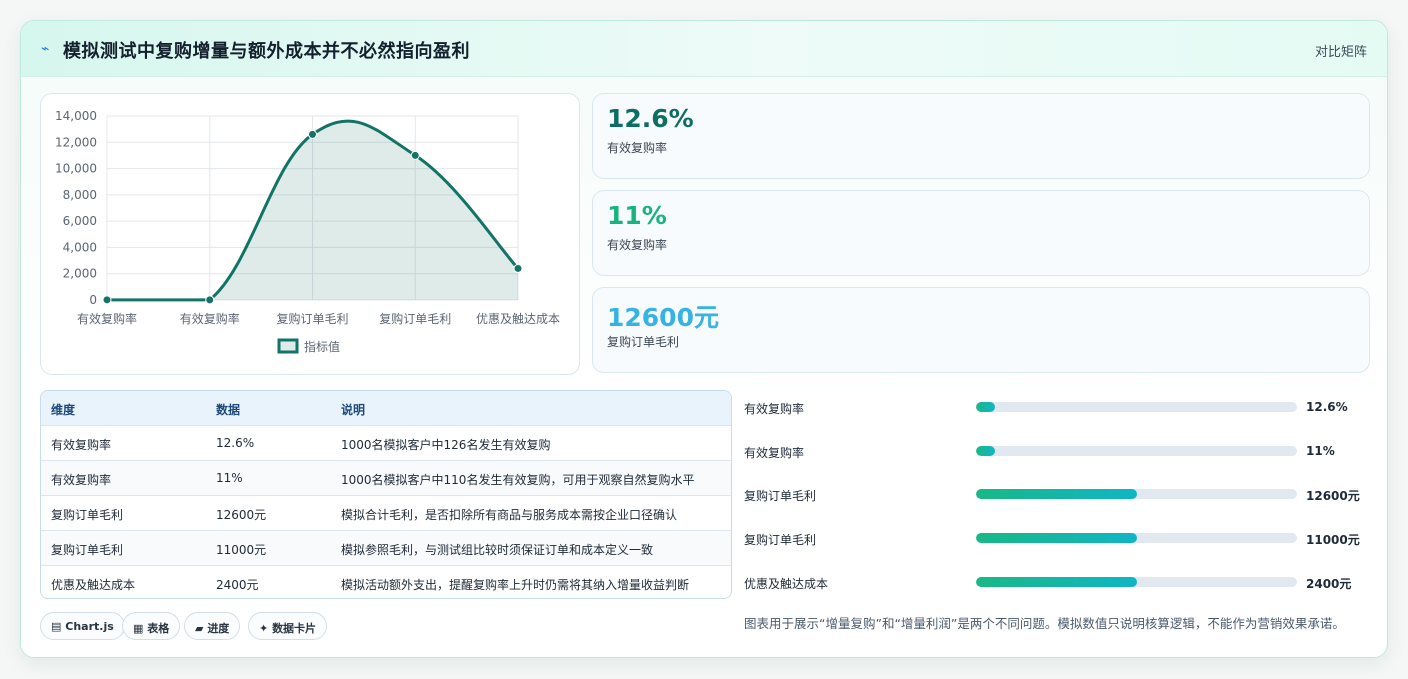 The width and height of the screenshot is (1408, 679). I want to click on y-tick-label: 10,000, so click(76, 169).